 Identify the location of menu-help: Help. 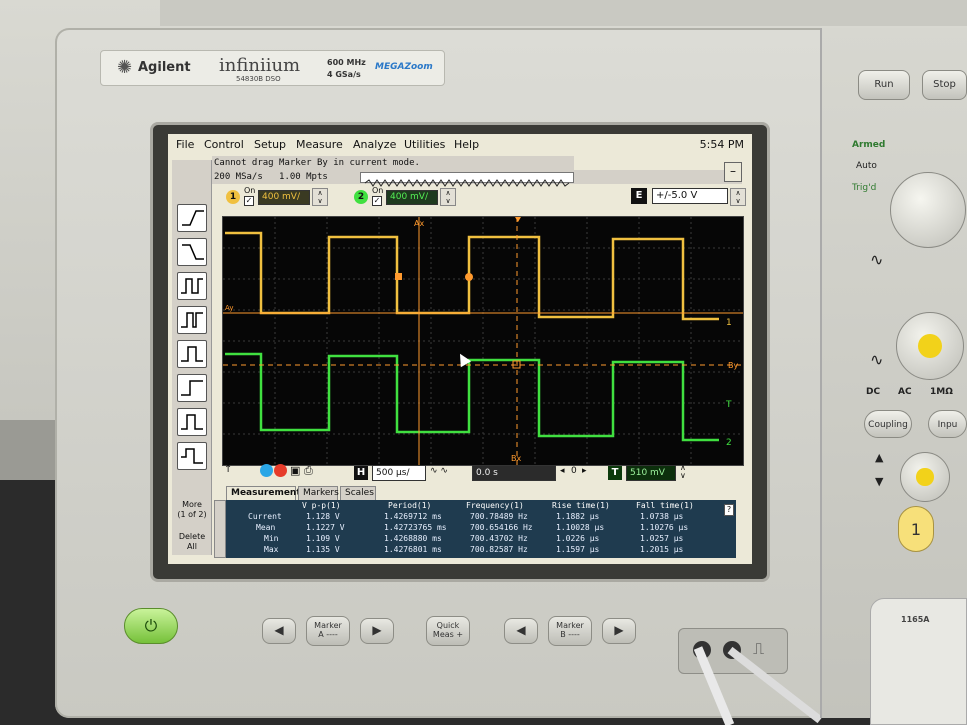
(466, 144).